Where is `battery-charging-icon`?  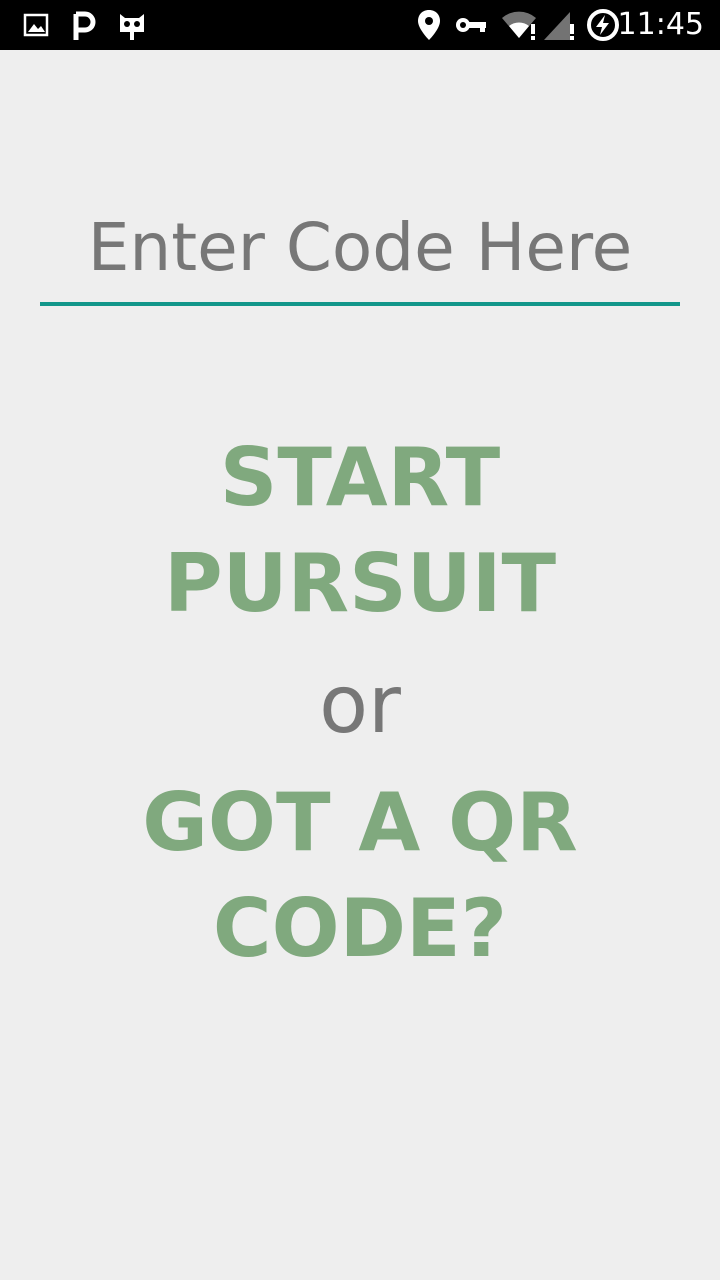 battery-charging-icon is located at coordinates (603, 25).